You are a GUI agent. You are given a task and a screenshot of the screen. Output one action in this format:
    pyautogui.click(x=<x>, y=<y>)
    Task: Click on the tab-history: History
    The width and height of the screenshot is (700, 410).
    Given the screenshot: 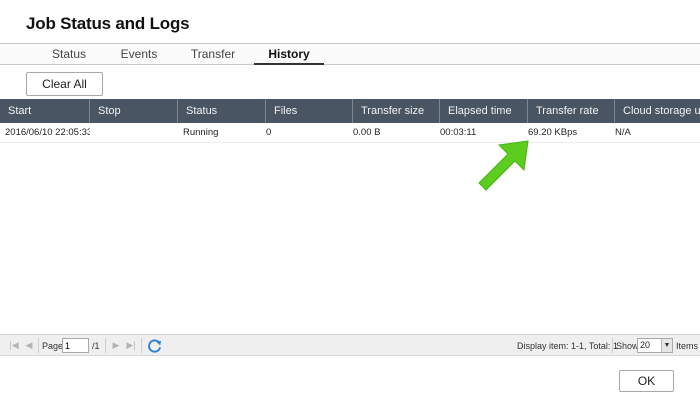 What is the action you would take?
    pyautogui.click(x=289, y=54)
    